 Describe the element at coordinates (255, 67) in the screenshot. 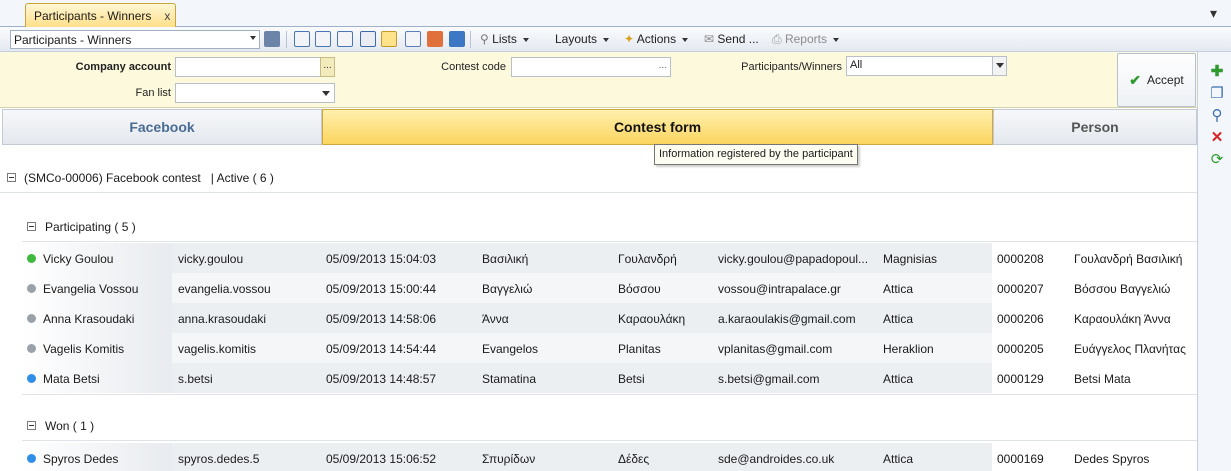

I see `company-account-field` at that location.